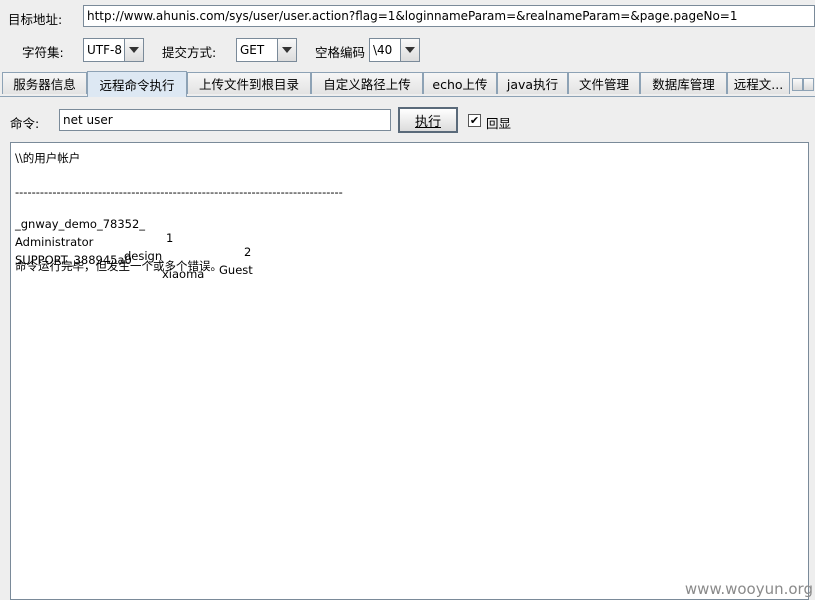  What do you see at coordinates (532, 83) in the screenshot?
I see `tab-java-exec: java执行` at bounding box center [532, 83].